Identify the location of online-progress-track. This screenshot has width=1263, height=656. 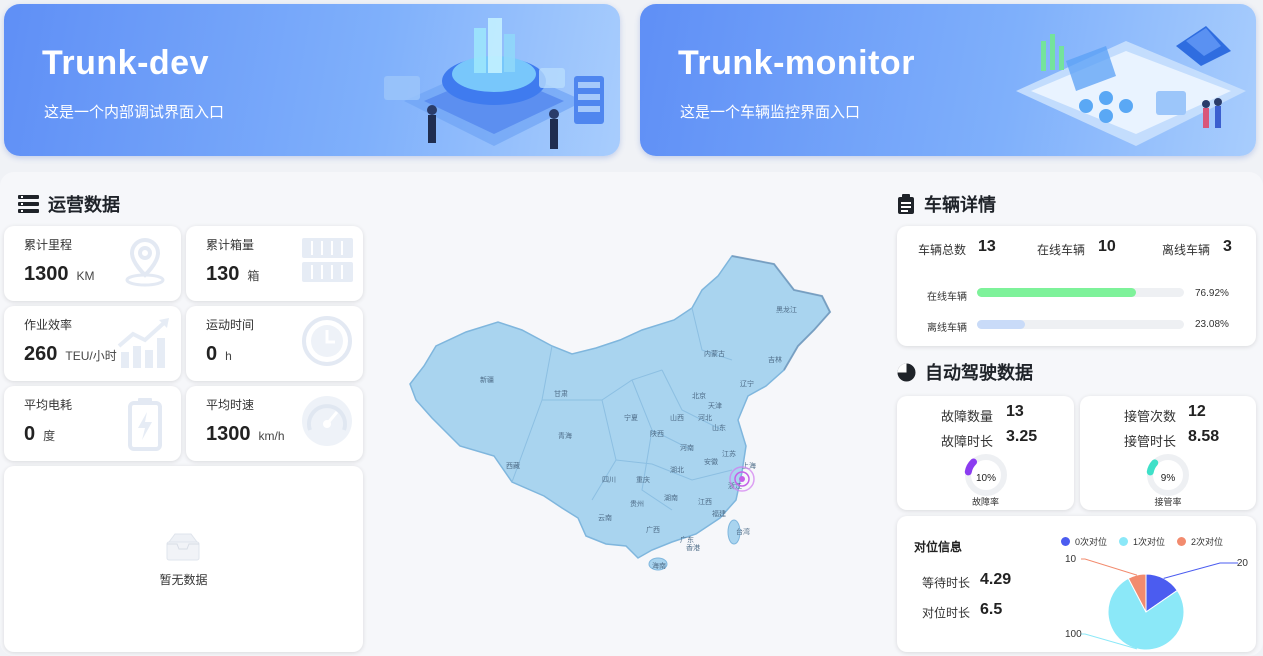
(1080, 292).